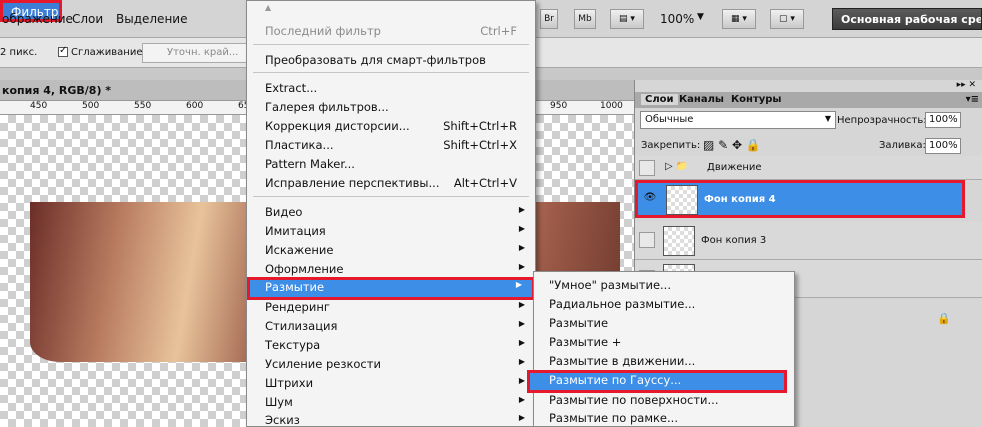  What do you see at coordinates (323, 31) in the screenshot?
I see `menu-item-label: Последний фильтр` at bounding box center [323, 31].